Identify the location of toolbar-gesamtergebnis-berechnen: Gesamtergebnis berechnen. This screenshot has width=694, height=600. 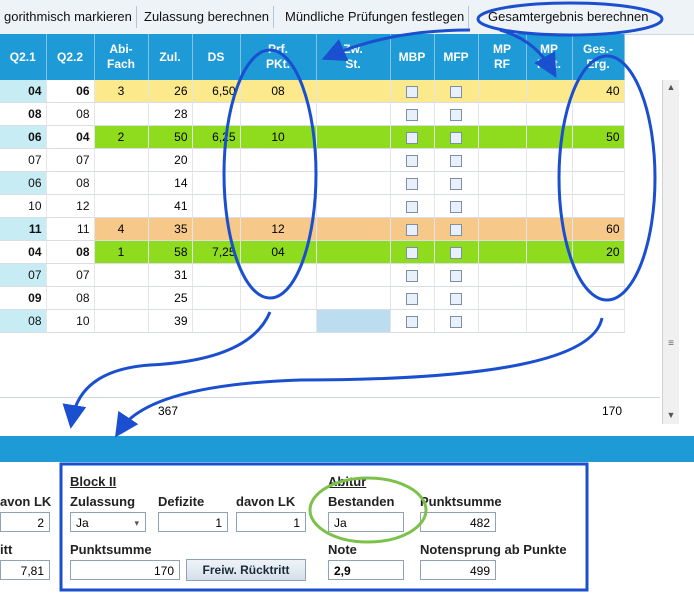
(568, 17).